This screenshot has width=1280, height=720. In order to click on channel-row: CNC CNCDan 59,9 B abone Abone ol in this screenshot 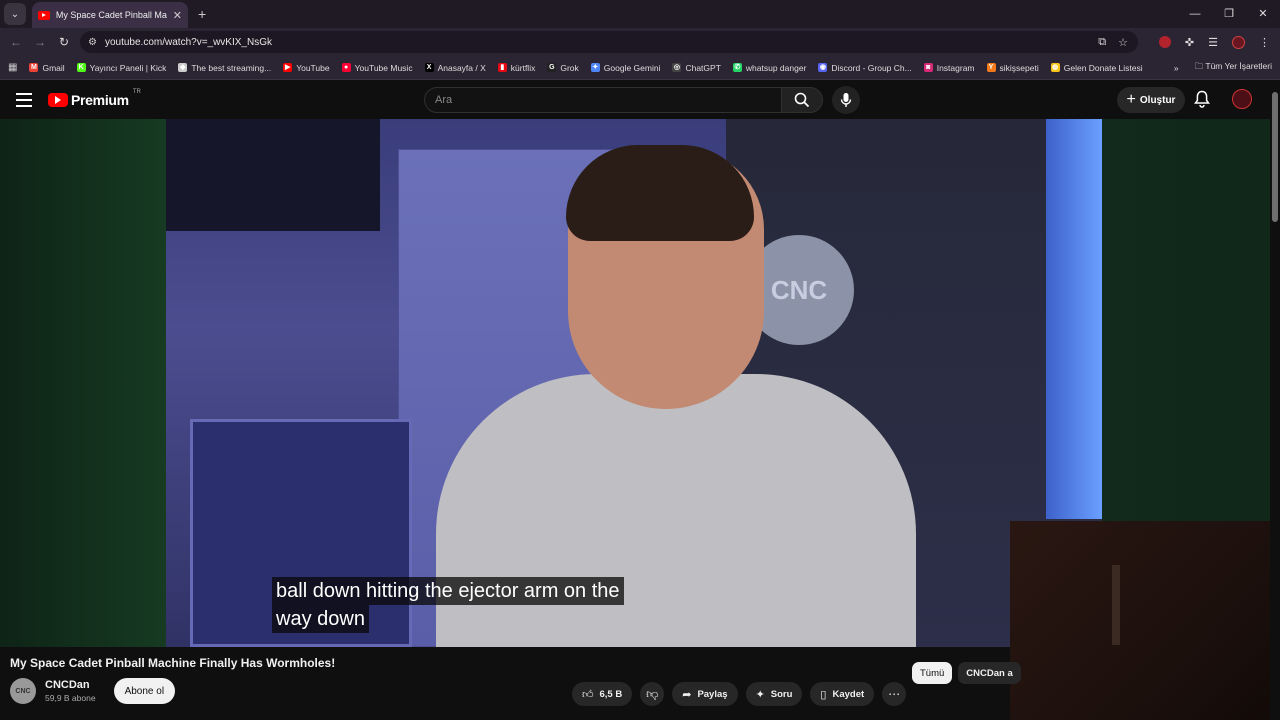, I will do `click(93, 691)`.